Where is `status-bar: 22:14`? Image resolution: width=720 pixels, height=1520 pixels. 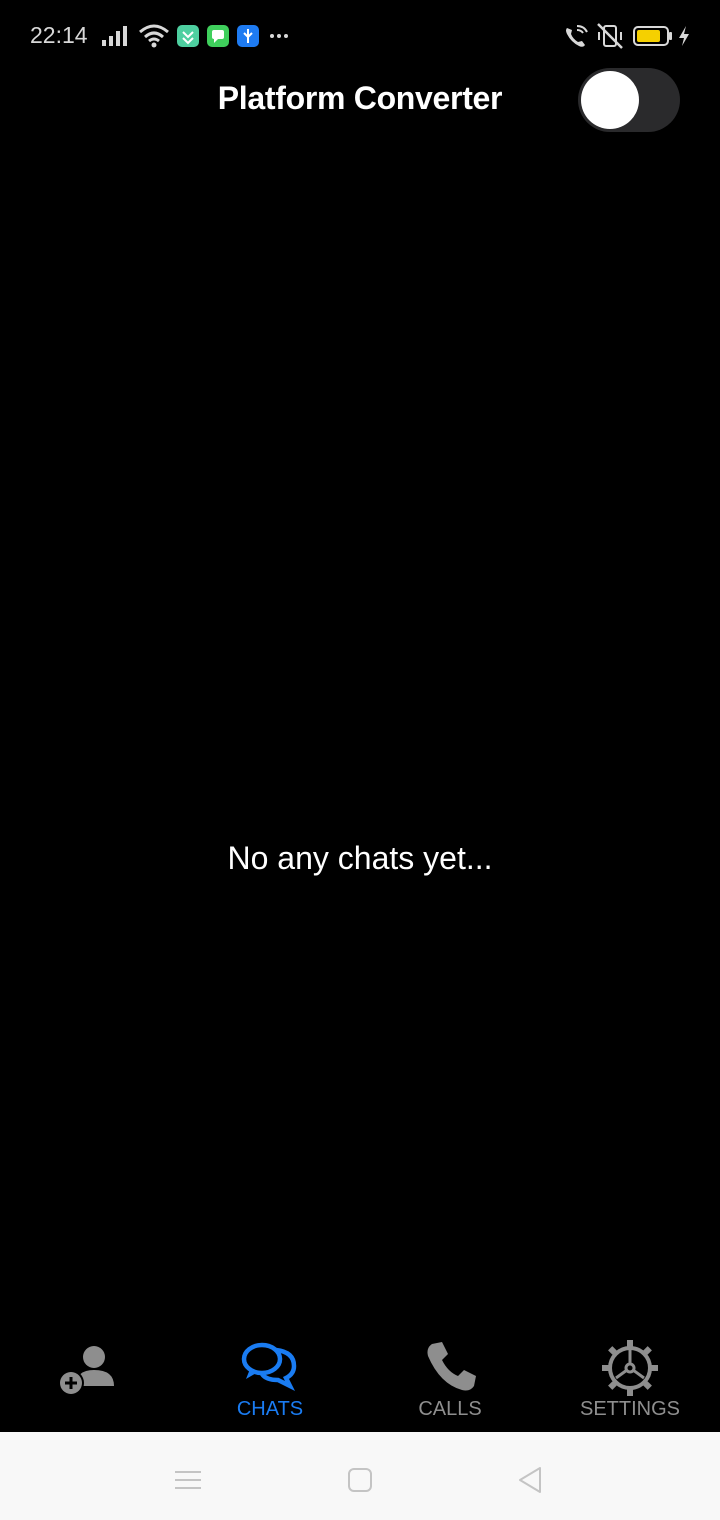 status-bar: 22:14 is located at coordinates (360, 36).